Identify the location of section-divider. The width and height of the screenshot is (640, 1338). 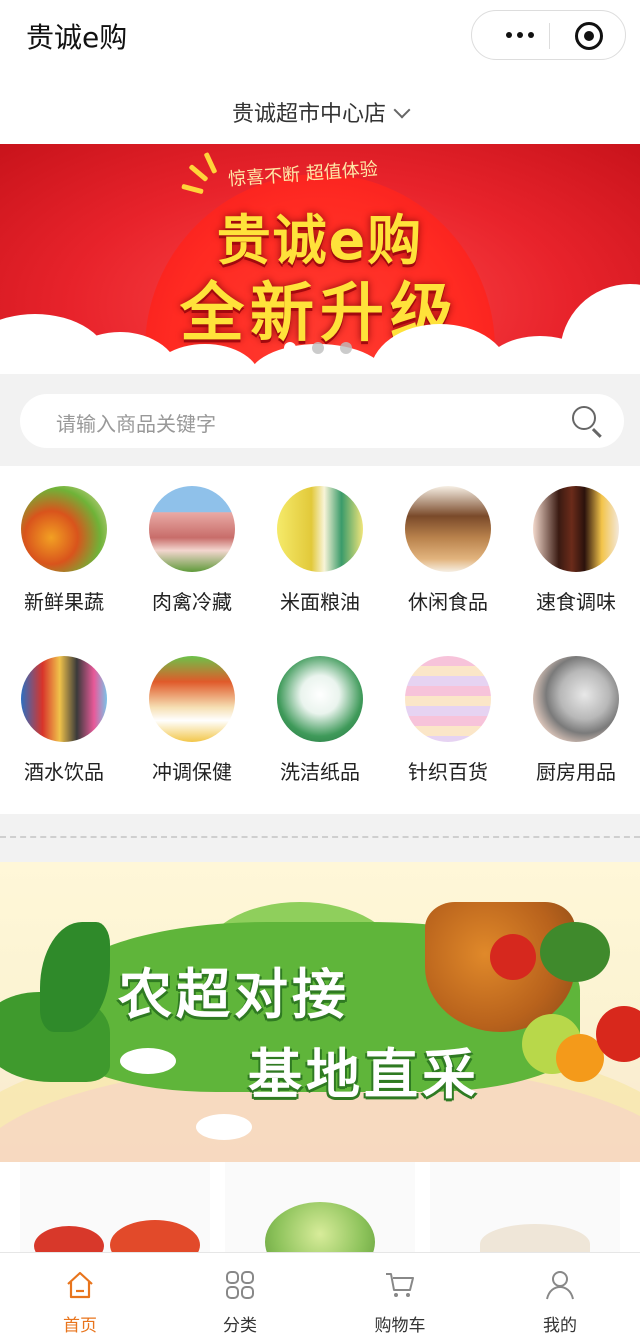
(320, 837).